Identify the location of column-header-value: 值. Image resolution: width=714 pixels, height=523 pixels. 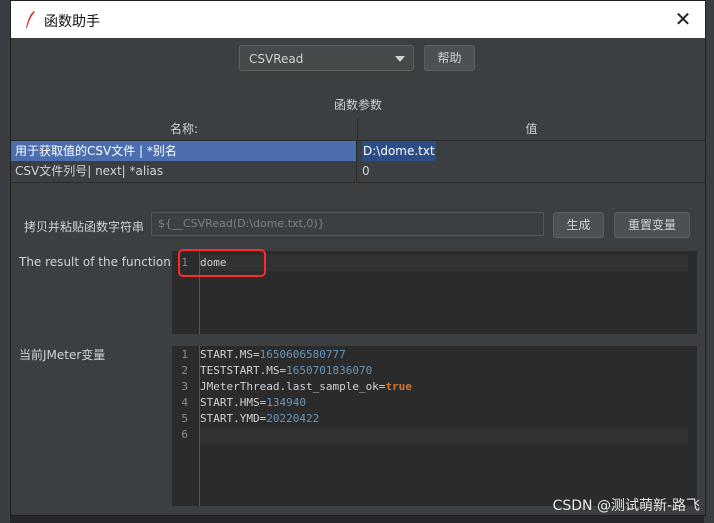
(531, 129).